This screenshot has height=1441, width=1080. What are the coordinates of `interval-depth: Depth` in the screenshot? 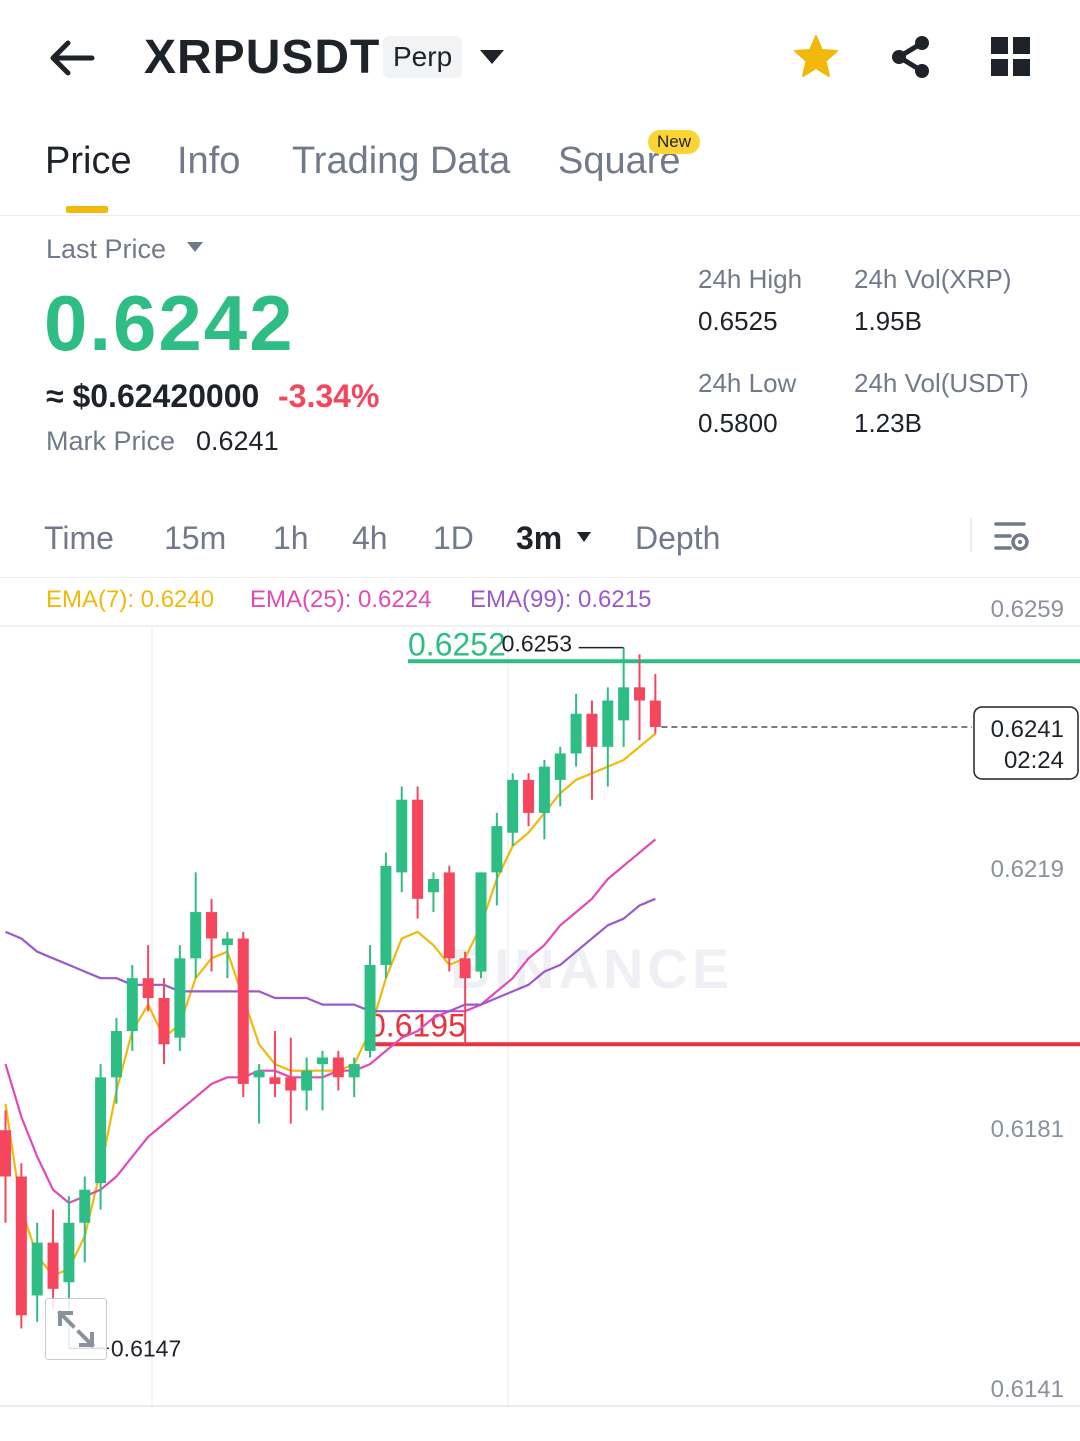 It's located at (677, 538).